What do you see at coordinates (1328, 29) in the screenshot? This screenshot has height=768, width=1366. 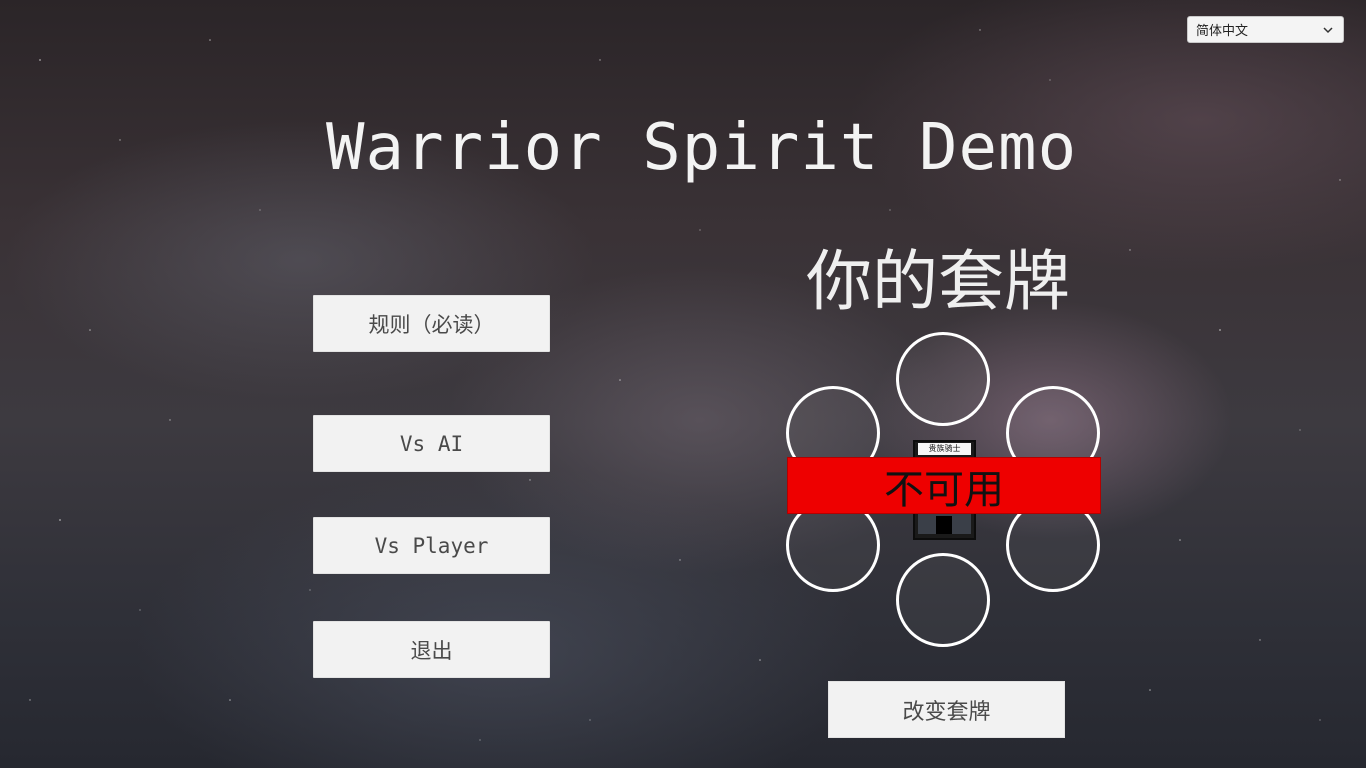 I see `chevron-down-icon` at bounding box center [1328, 29].